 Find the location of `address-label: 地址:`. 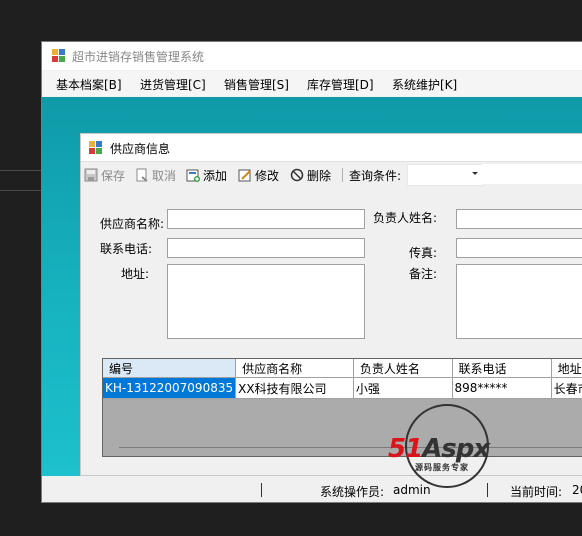

address-label: 地址: is located at coordinates (135, 274).